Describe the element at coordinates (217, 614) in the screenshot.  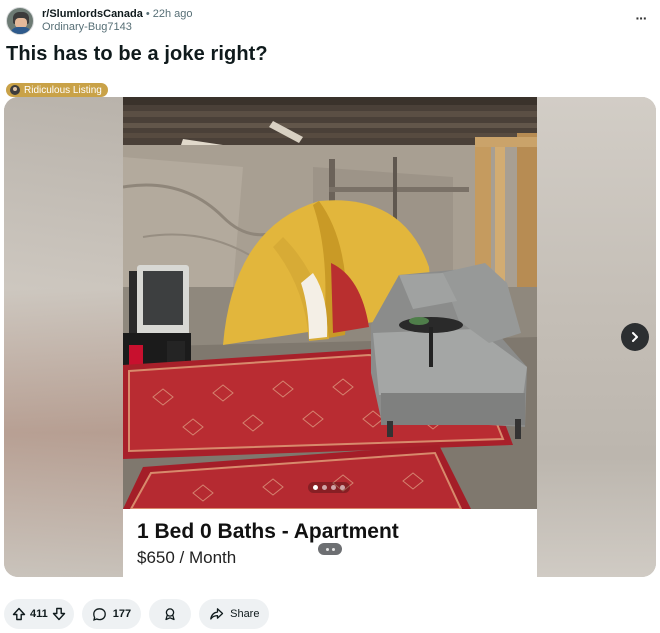
I see `share-arrow-icon` at that location.